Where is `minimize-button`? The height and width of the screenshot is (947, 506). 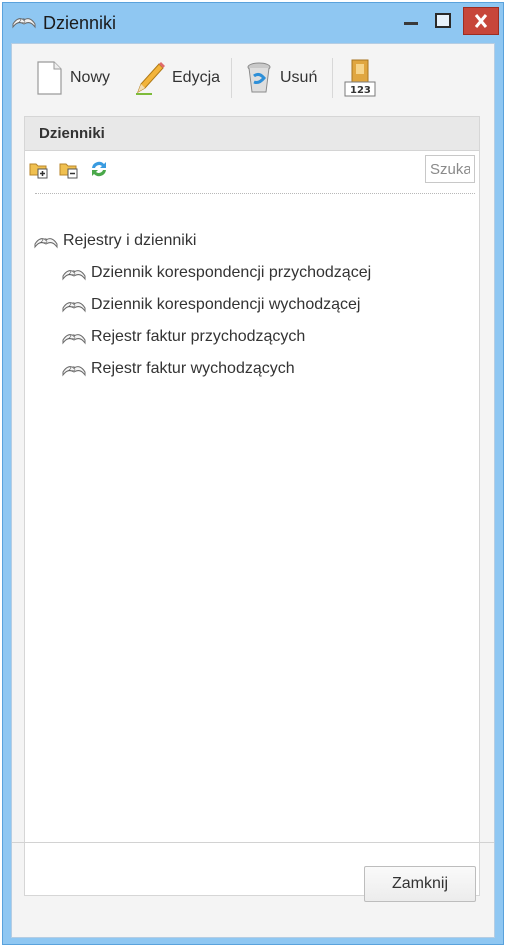 minimize-button is located at coordinates (411, 21).